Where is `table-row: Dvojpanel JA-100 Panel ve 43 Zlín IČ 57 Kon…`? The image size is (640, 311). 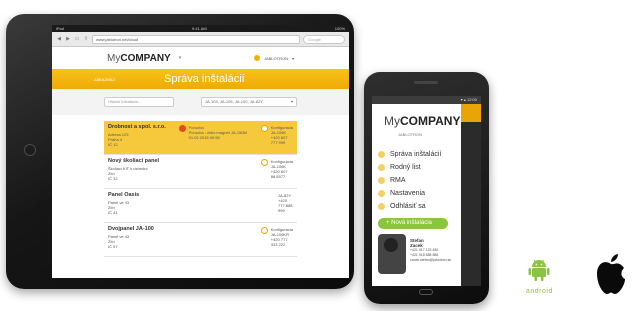
table-row: Dvojpanel JA-100 Panel ve 43 Zlín IČ 57 Kon… is located at coordinates (200, 240).